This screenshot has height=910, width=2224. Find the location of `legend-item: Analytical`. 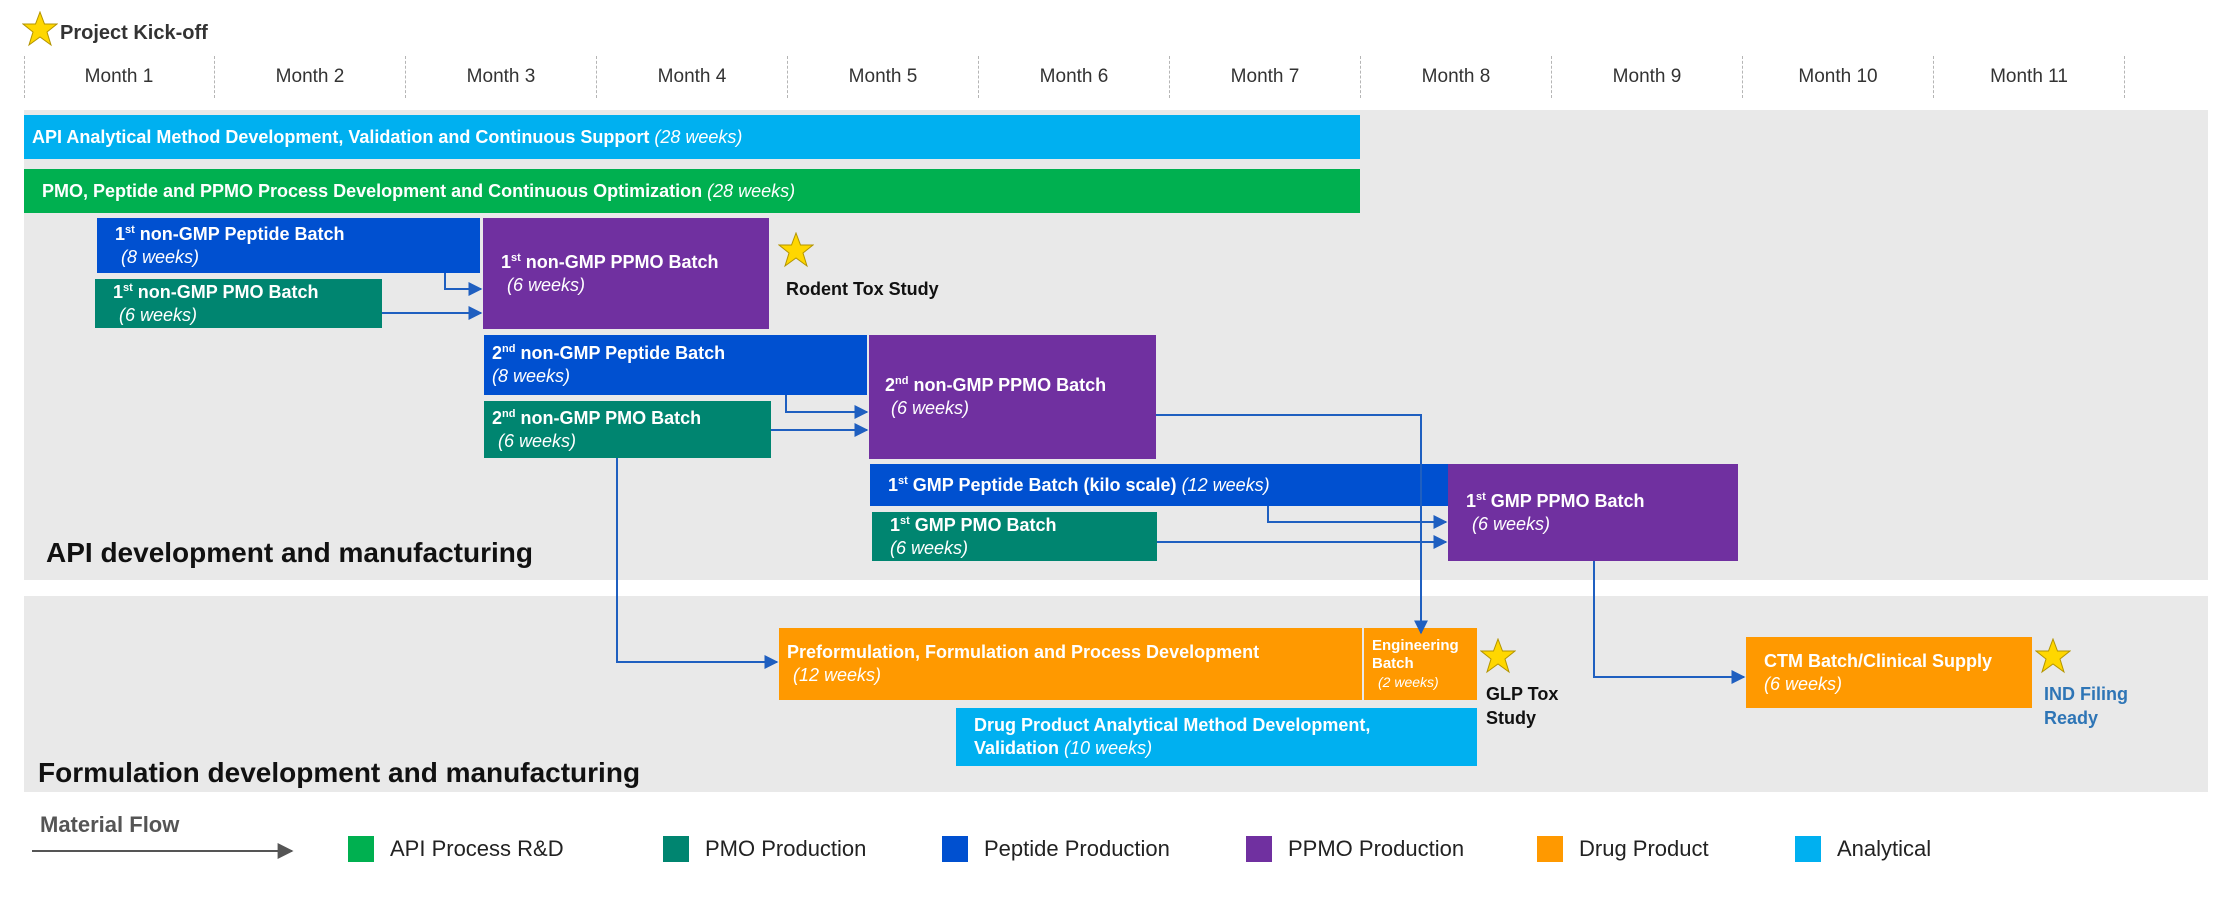

legend-item: Analytical is located at coordinates (1863, 849).